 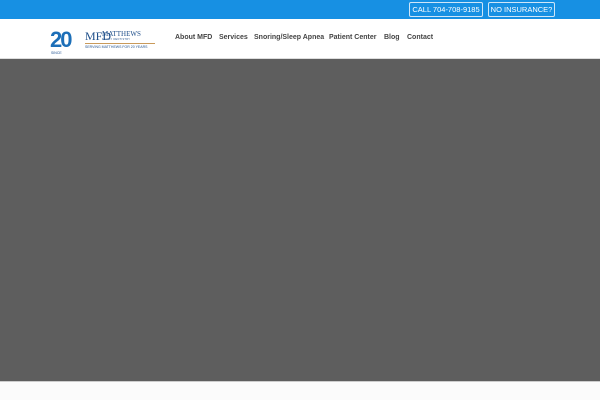 What do you see at coordinates (116, 39) in the screenshot?
I see `logo-subtitle: FAMILY DENTISTRY` at bounding box center [116, 39].